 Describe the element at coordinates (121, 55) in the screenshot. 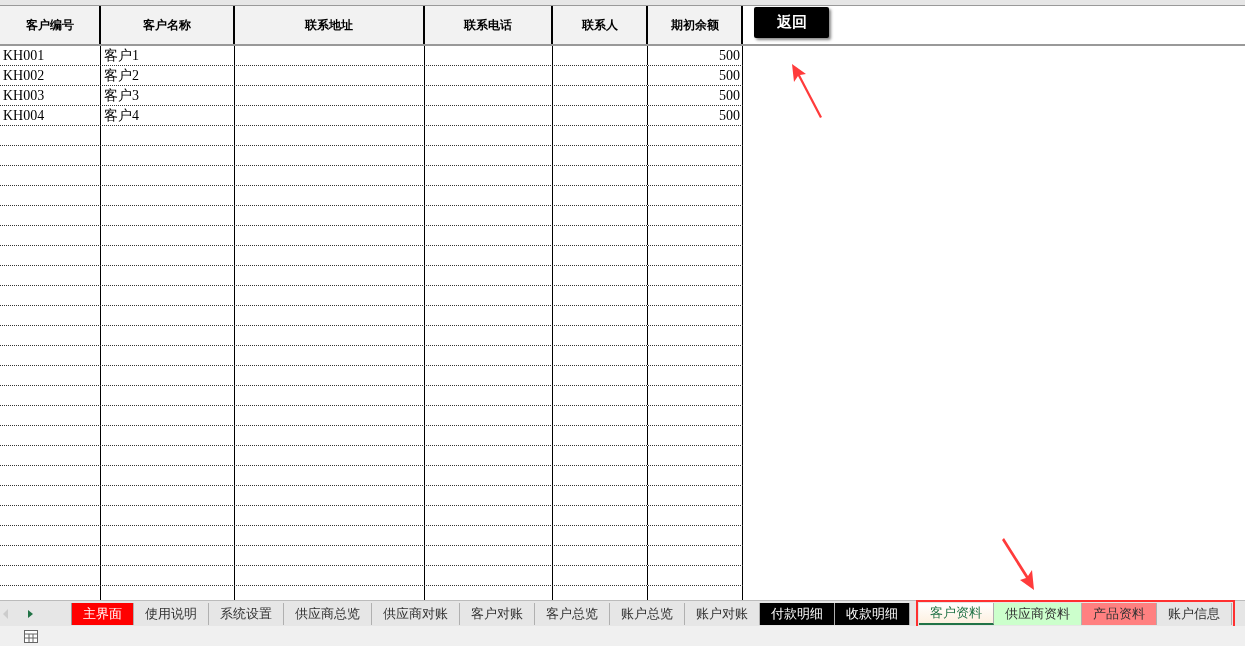

I see `table-cell: 客户1` at that location.